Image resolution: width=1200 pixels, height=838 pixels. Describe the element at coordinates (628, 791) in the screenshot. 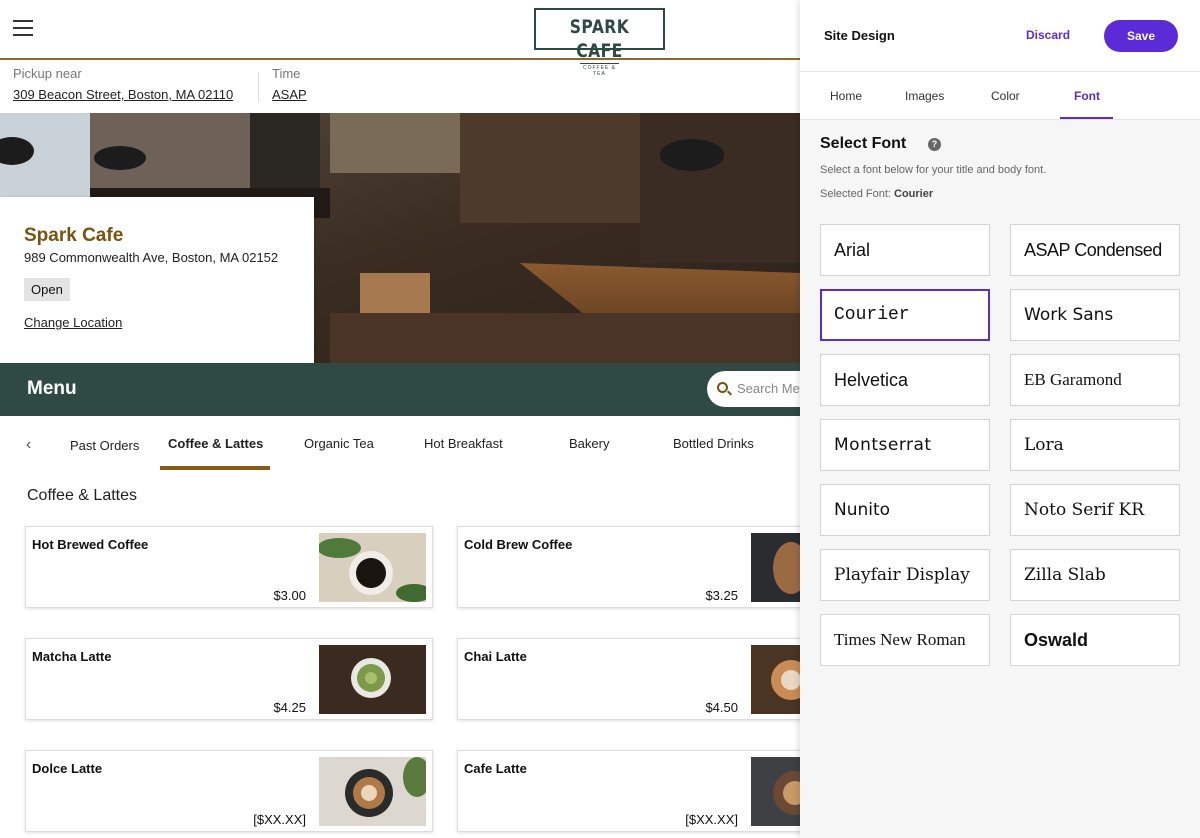

I see `menu-item-card: Cafe Latte [$XX.XX]` at that location.